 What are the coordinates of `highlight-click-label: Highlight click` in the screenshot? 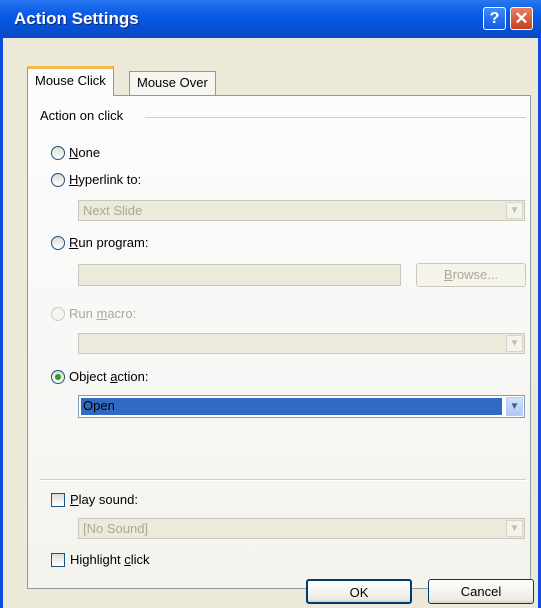 It's located at (109, 560).